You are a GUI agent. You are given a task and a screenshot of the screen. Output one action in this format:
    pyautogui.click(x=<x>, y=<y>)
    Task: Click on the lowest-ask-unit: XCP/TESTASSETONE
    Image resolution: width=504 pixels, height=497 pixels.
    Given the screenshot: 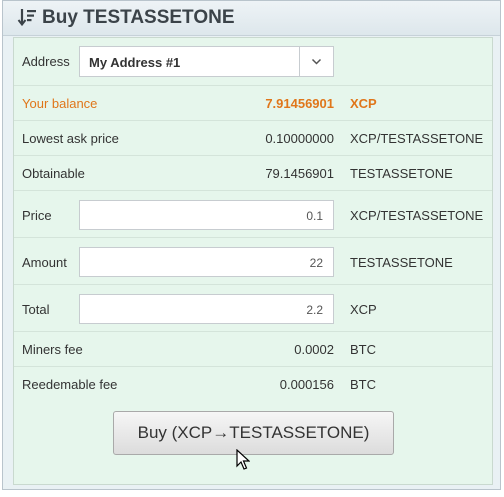 What is the action you would take?
    pyautogui.click(x=417, y=138)
    